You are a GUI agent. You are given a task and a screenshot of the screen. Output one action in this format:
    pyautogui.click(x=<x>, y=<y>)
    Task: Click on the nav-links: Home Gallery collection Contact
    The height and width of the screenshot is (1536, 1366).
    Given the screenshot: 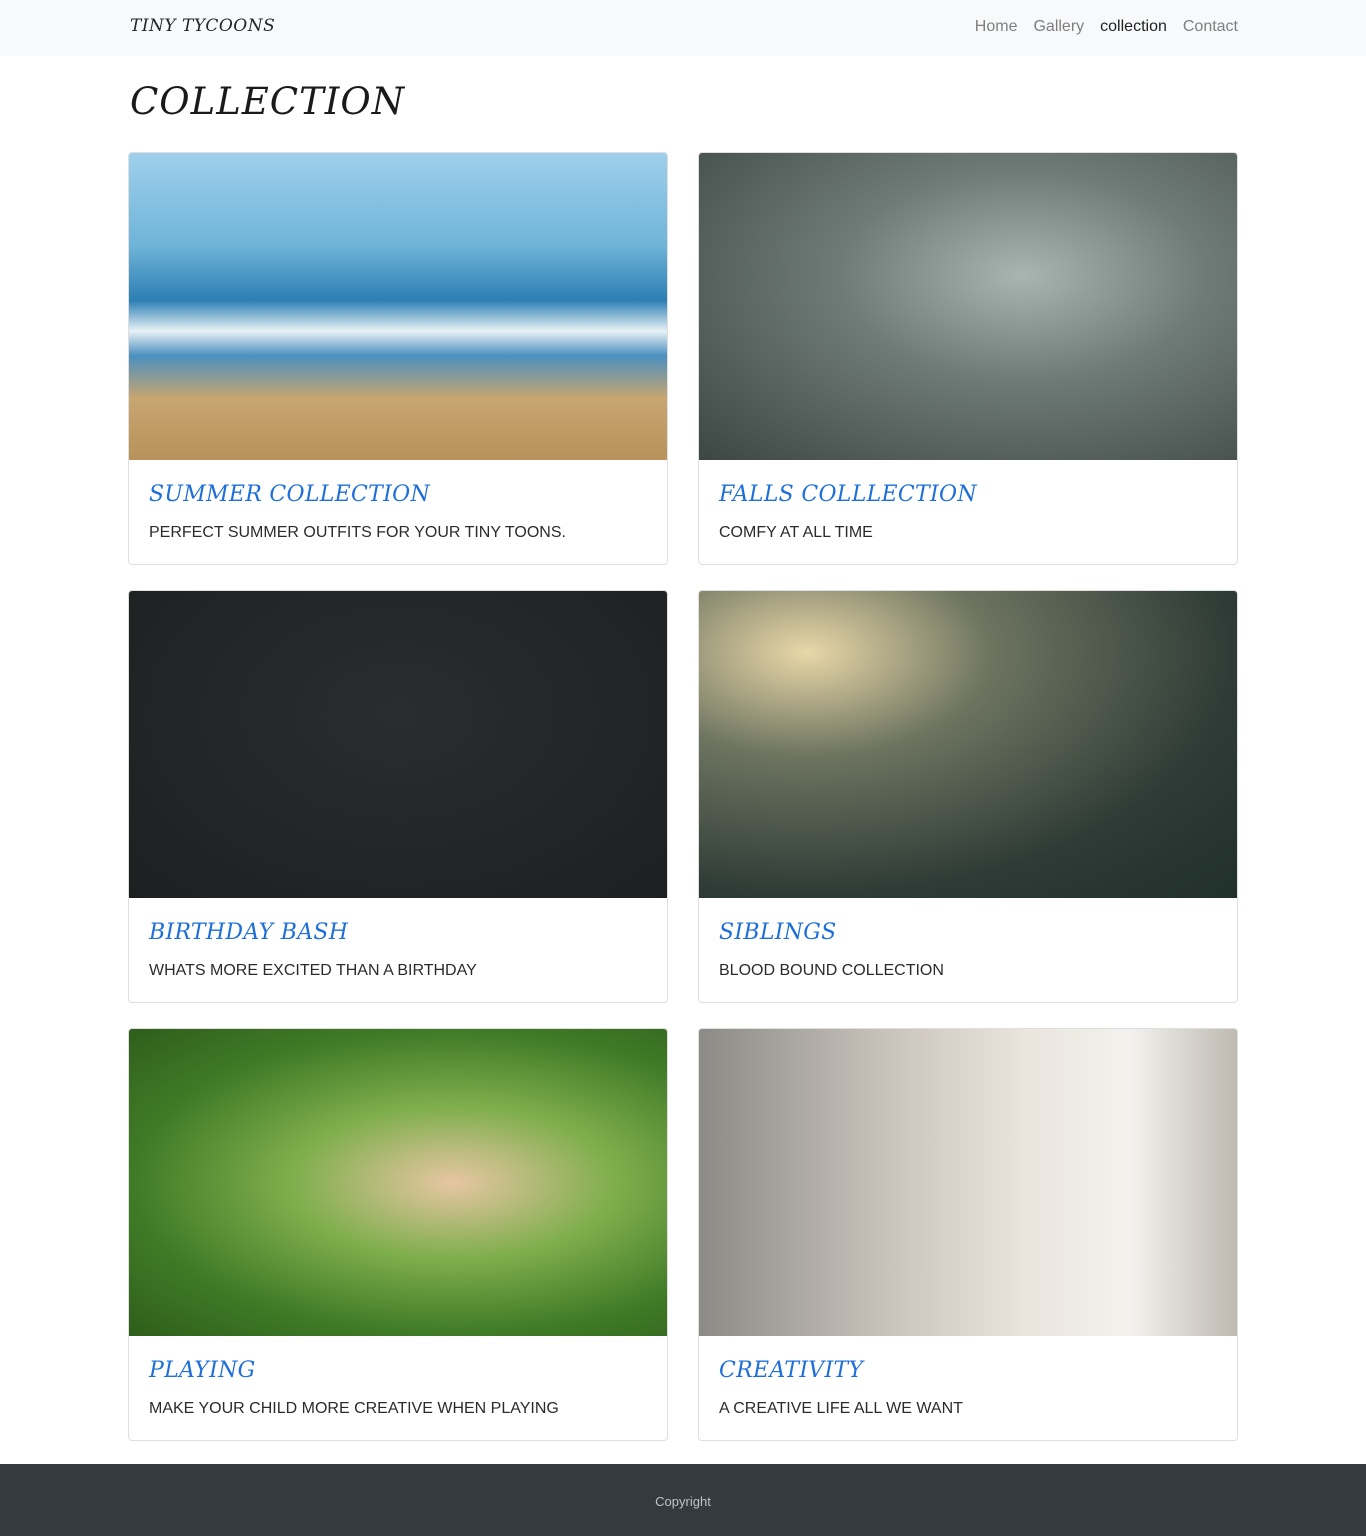 What is the action you would take?
    pyautogui.click(x=1106, y=27)
    